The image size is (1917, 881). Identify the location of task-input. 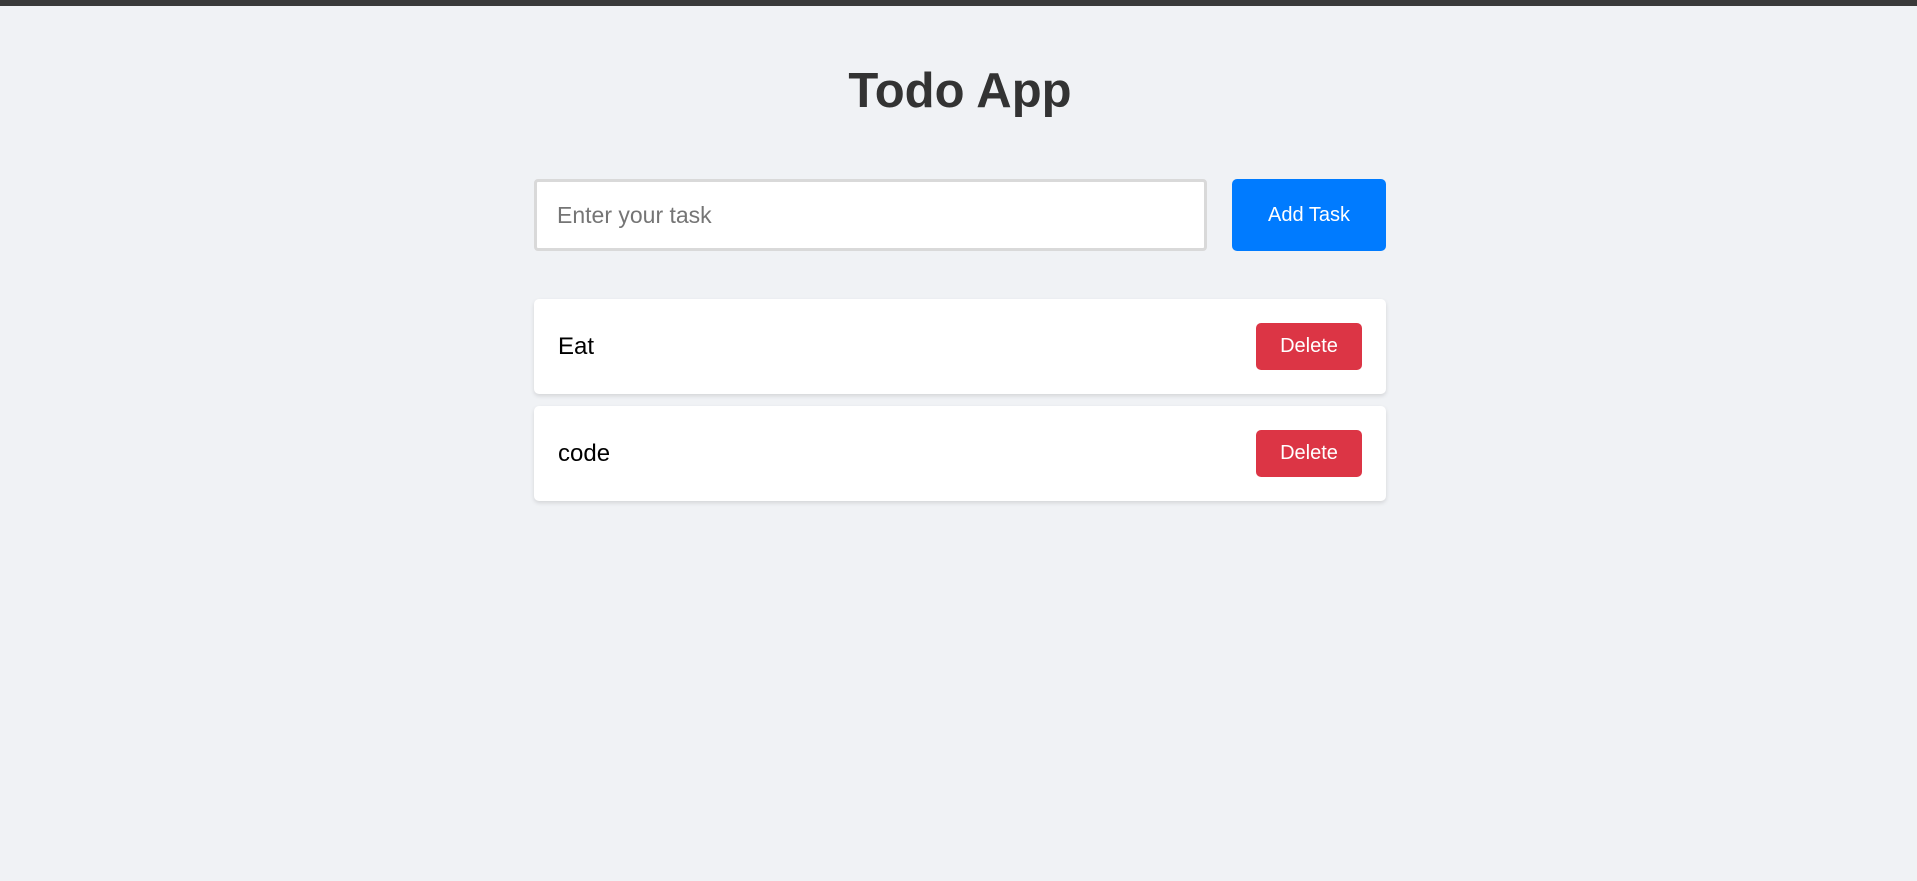
(870, 215).